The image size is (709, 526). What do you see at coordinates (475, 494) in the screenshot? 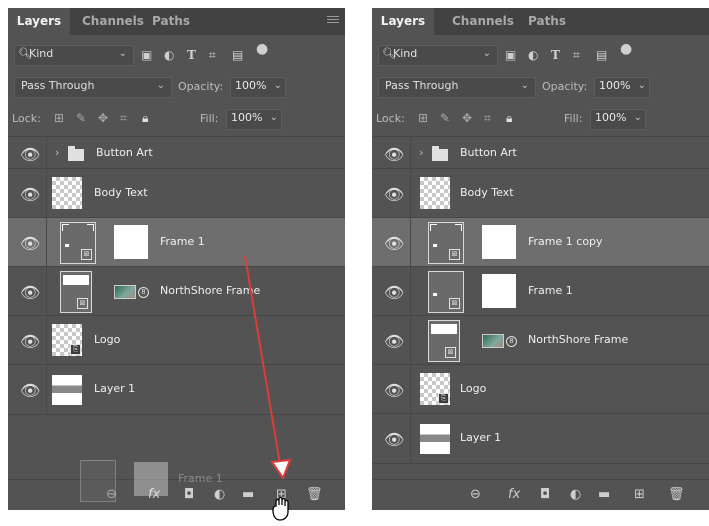
I see `link-layers-icon: ⊖` at bounding box center [475, 494].